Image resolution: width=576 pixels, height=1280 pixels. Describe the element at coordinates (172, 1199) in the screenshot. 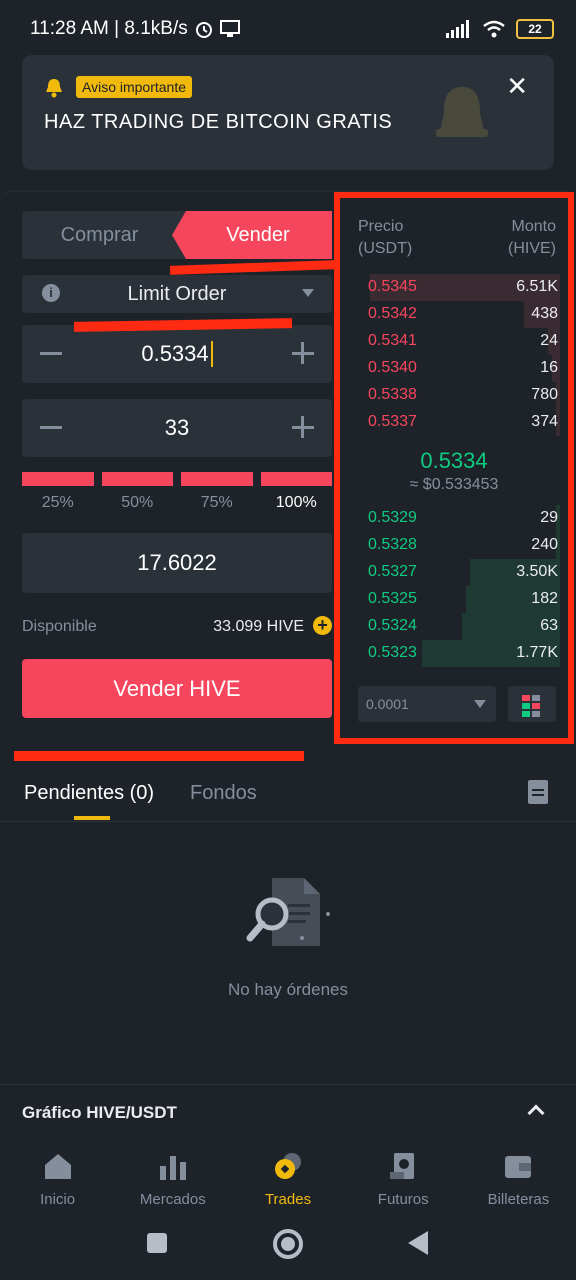

I see `nav-label: Mercados` at that location.